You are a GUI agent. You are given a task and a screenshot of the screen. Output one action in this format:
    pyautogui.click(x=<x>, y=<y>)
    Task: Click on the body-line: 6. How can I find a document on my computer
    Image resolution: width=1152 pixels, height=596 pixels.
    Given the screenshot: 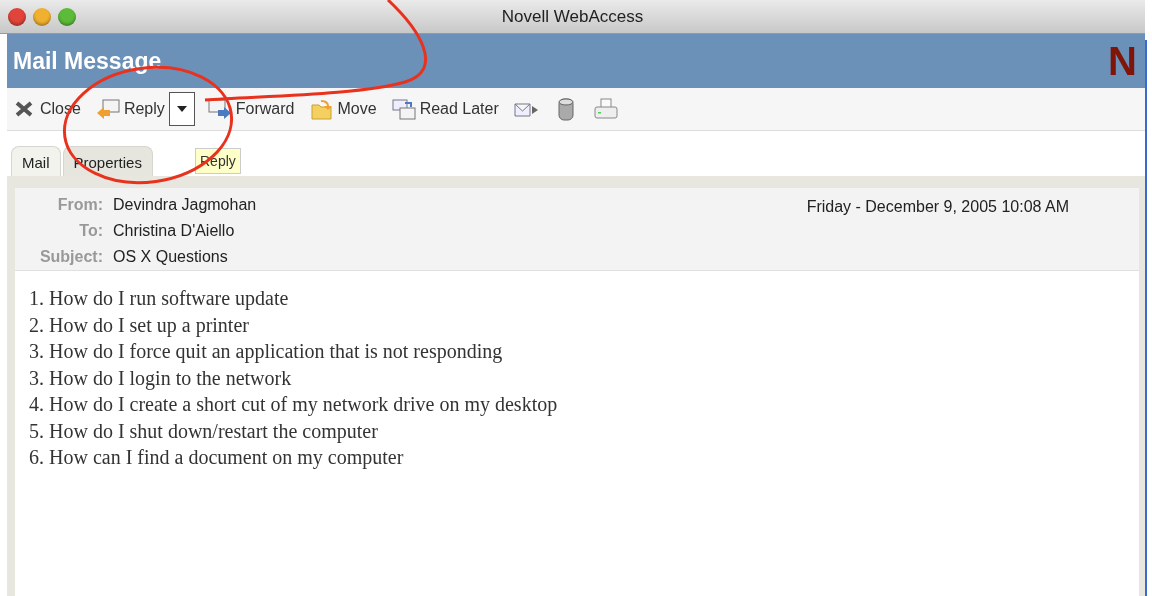 What is the action you would take?
    pyautogui.click(x=217, y=458)
    